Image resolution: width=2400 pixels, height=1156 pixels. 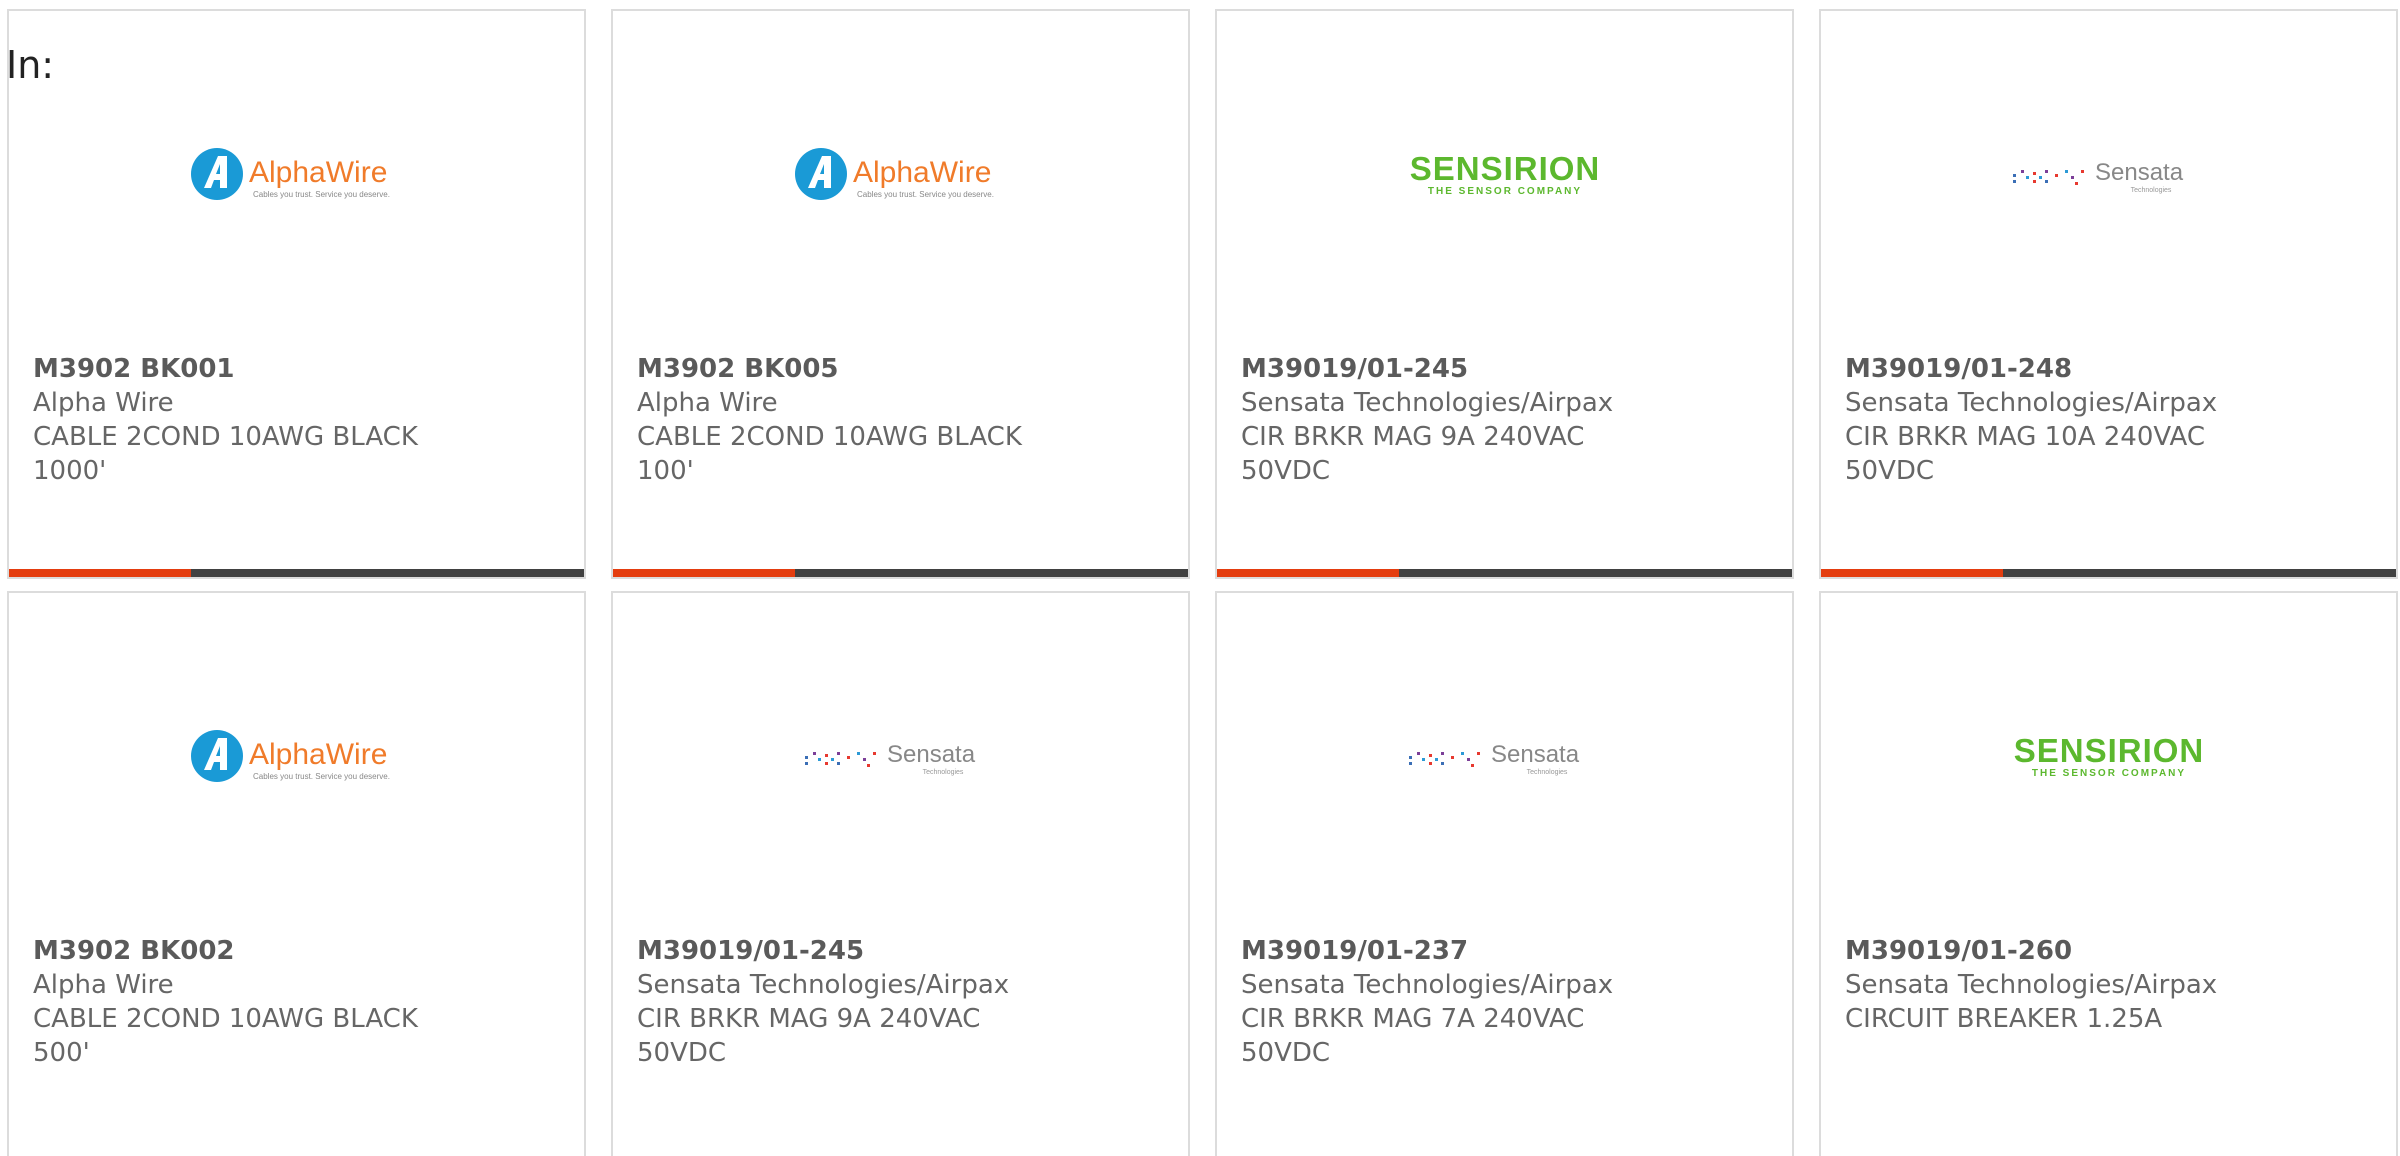 I want to click on part-number: M3902 BK005, so click(x=738, y=369).